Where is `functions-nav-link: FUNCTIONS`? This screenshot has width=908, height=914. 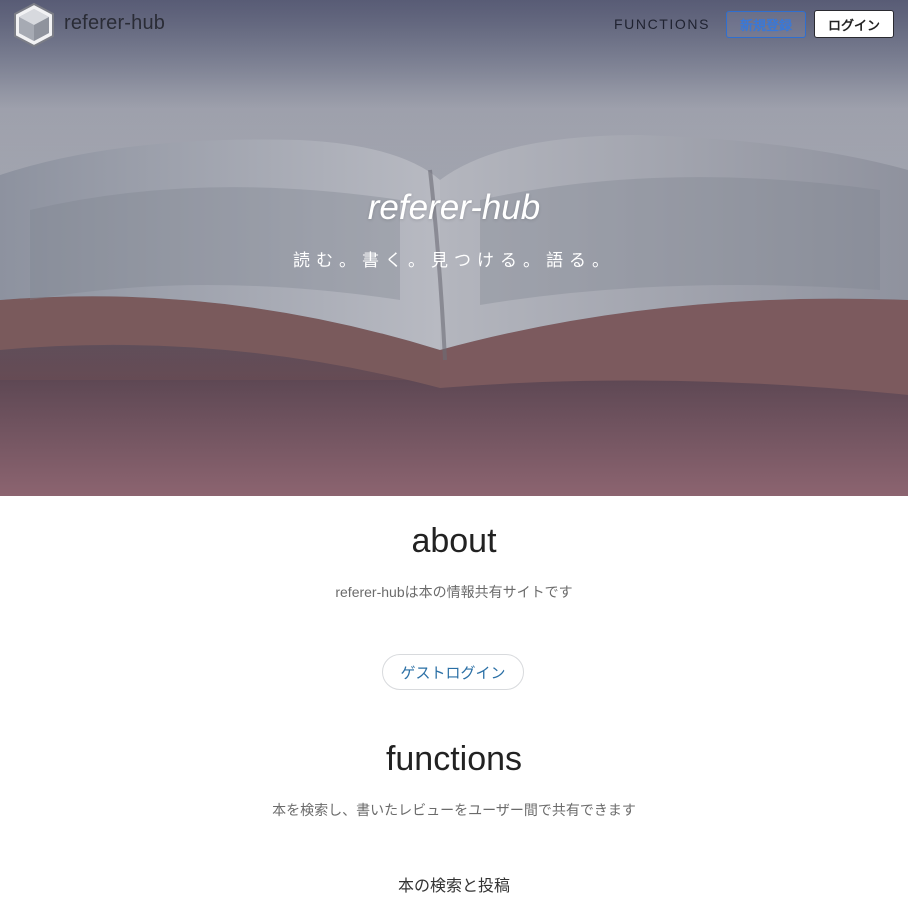
functions-nav-link: FUNCTIONS is located at coordinates (662, 24).